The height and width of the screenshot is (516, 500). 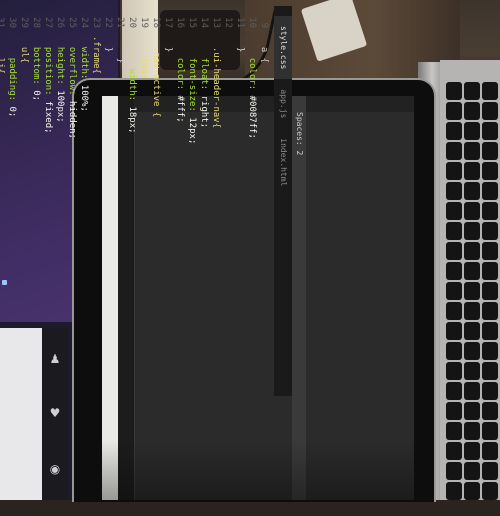 What do you see at coordinates (283, 103) in the screenshot?
I see `editor-tab: app.js` at bounding box center [283, 103].